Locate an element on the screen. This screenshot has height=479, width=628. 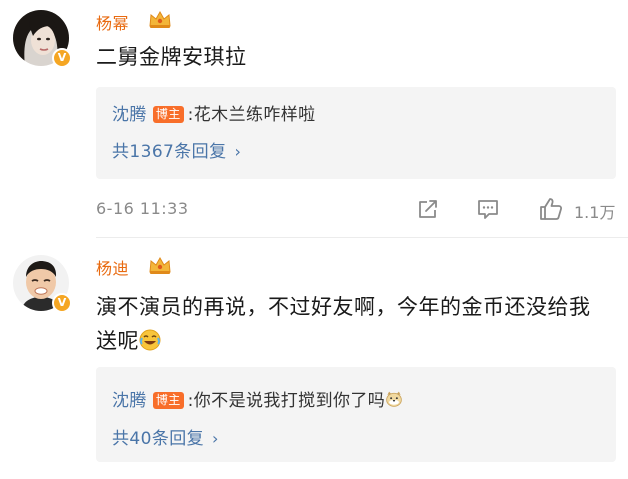
reply-line: 沈腾 博主:花木兰练咋样啦 is located at coordinates (214, 112).